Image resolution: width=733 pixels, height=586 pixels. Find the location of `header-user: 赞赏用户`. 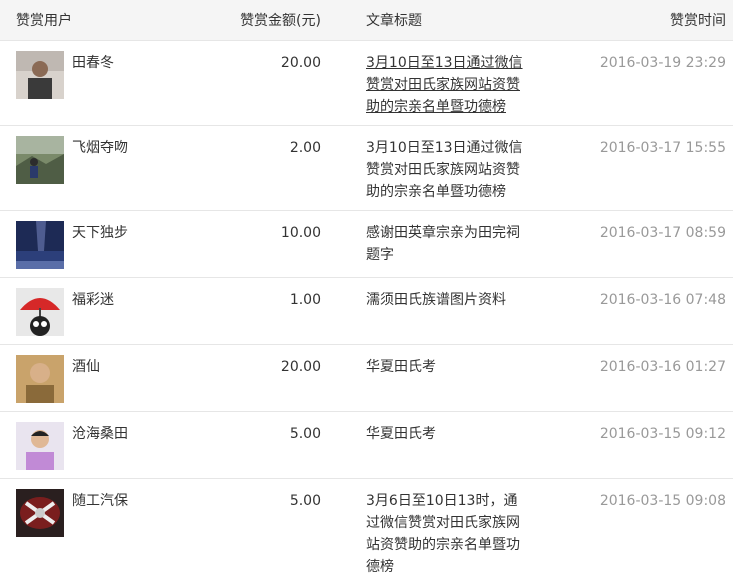

header-user: 赞赏用户 is located at coordinates (44, 21).